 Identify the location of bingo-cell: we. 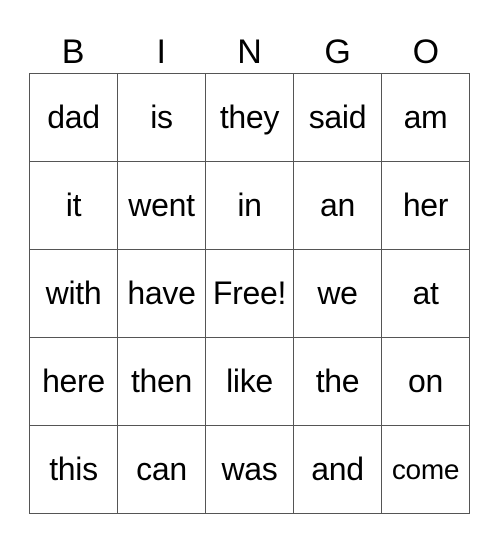
(338, 294).